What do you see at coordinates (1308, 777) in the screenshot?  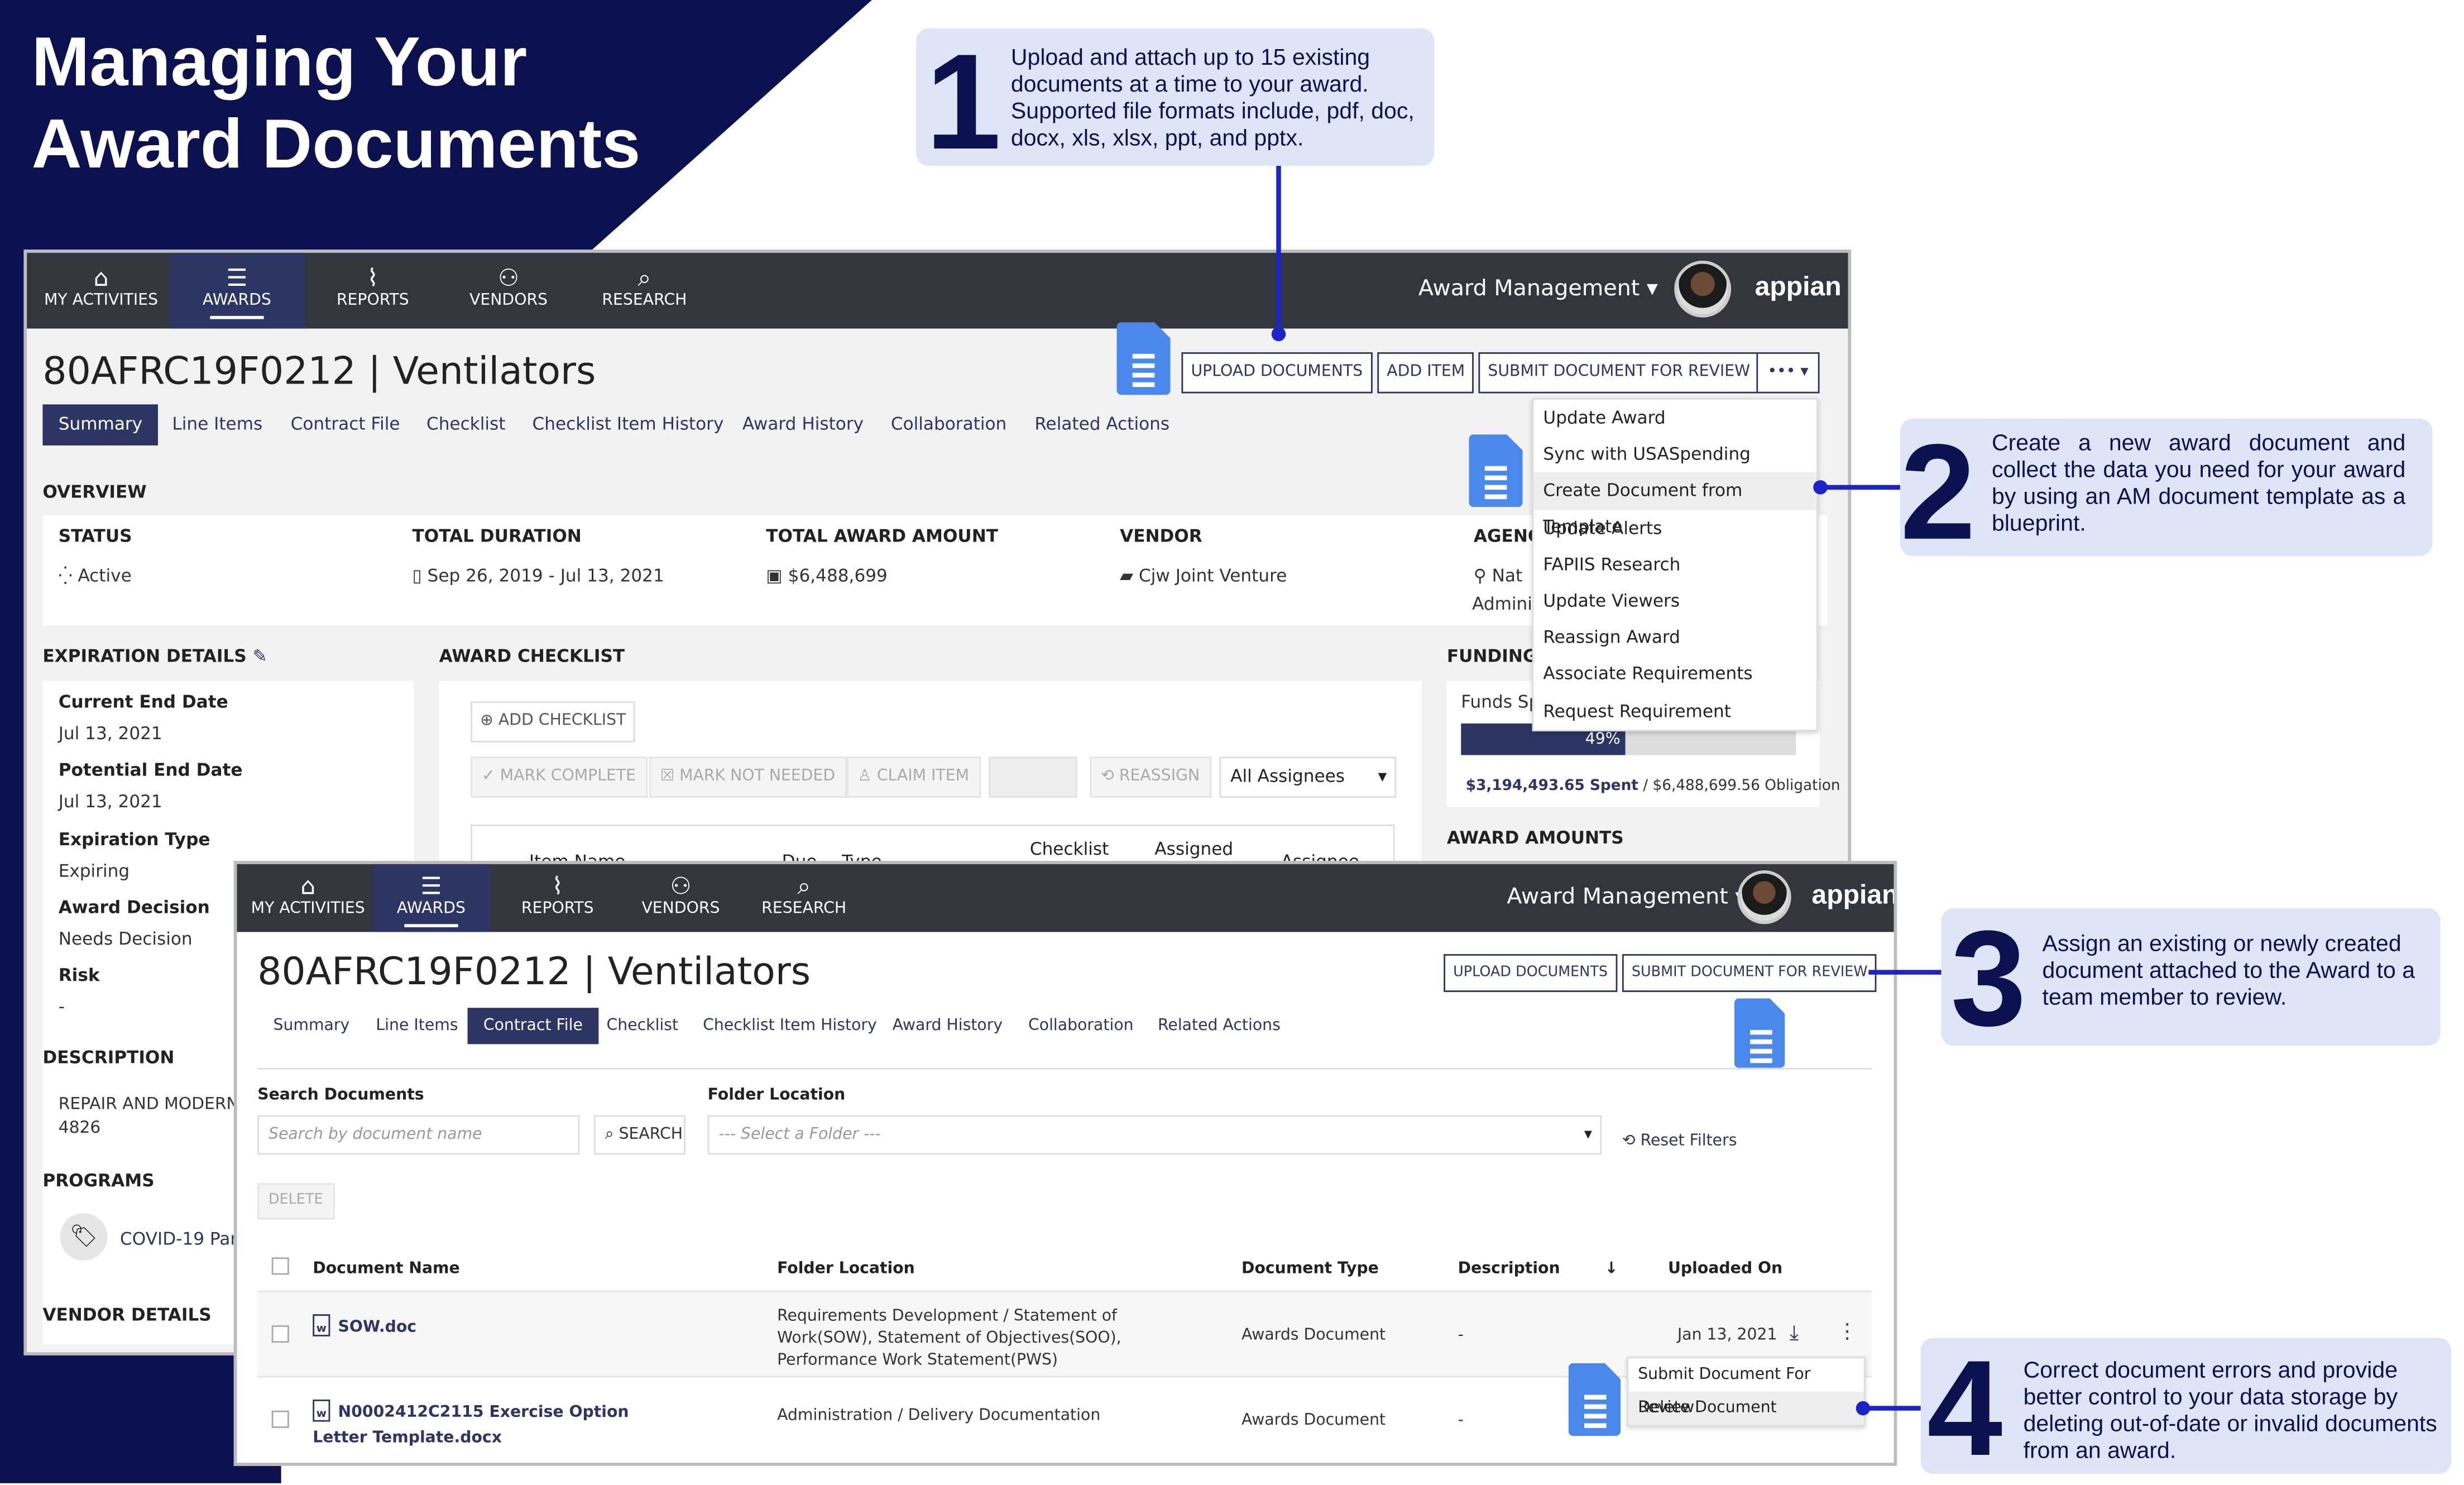 I see `assignees-dropdown: All Assignees ▾` at bounding box center [1308, 777].